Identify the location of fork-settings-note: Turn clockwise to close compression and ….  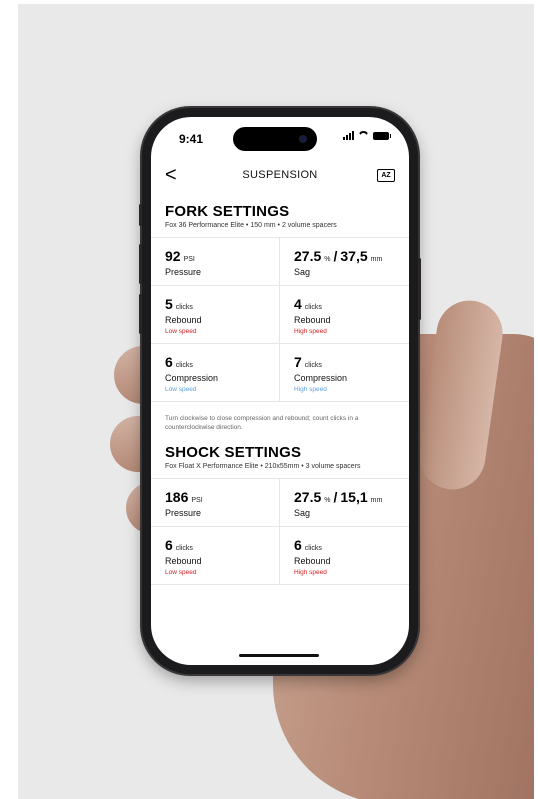
(262, 423).